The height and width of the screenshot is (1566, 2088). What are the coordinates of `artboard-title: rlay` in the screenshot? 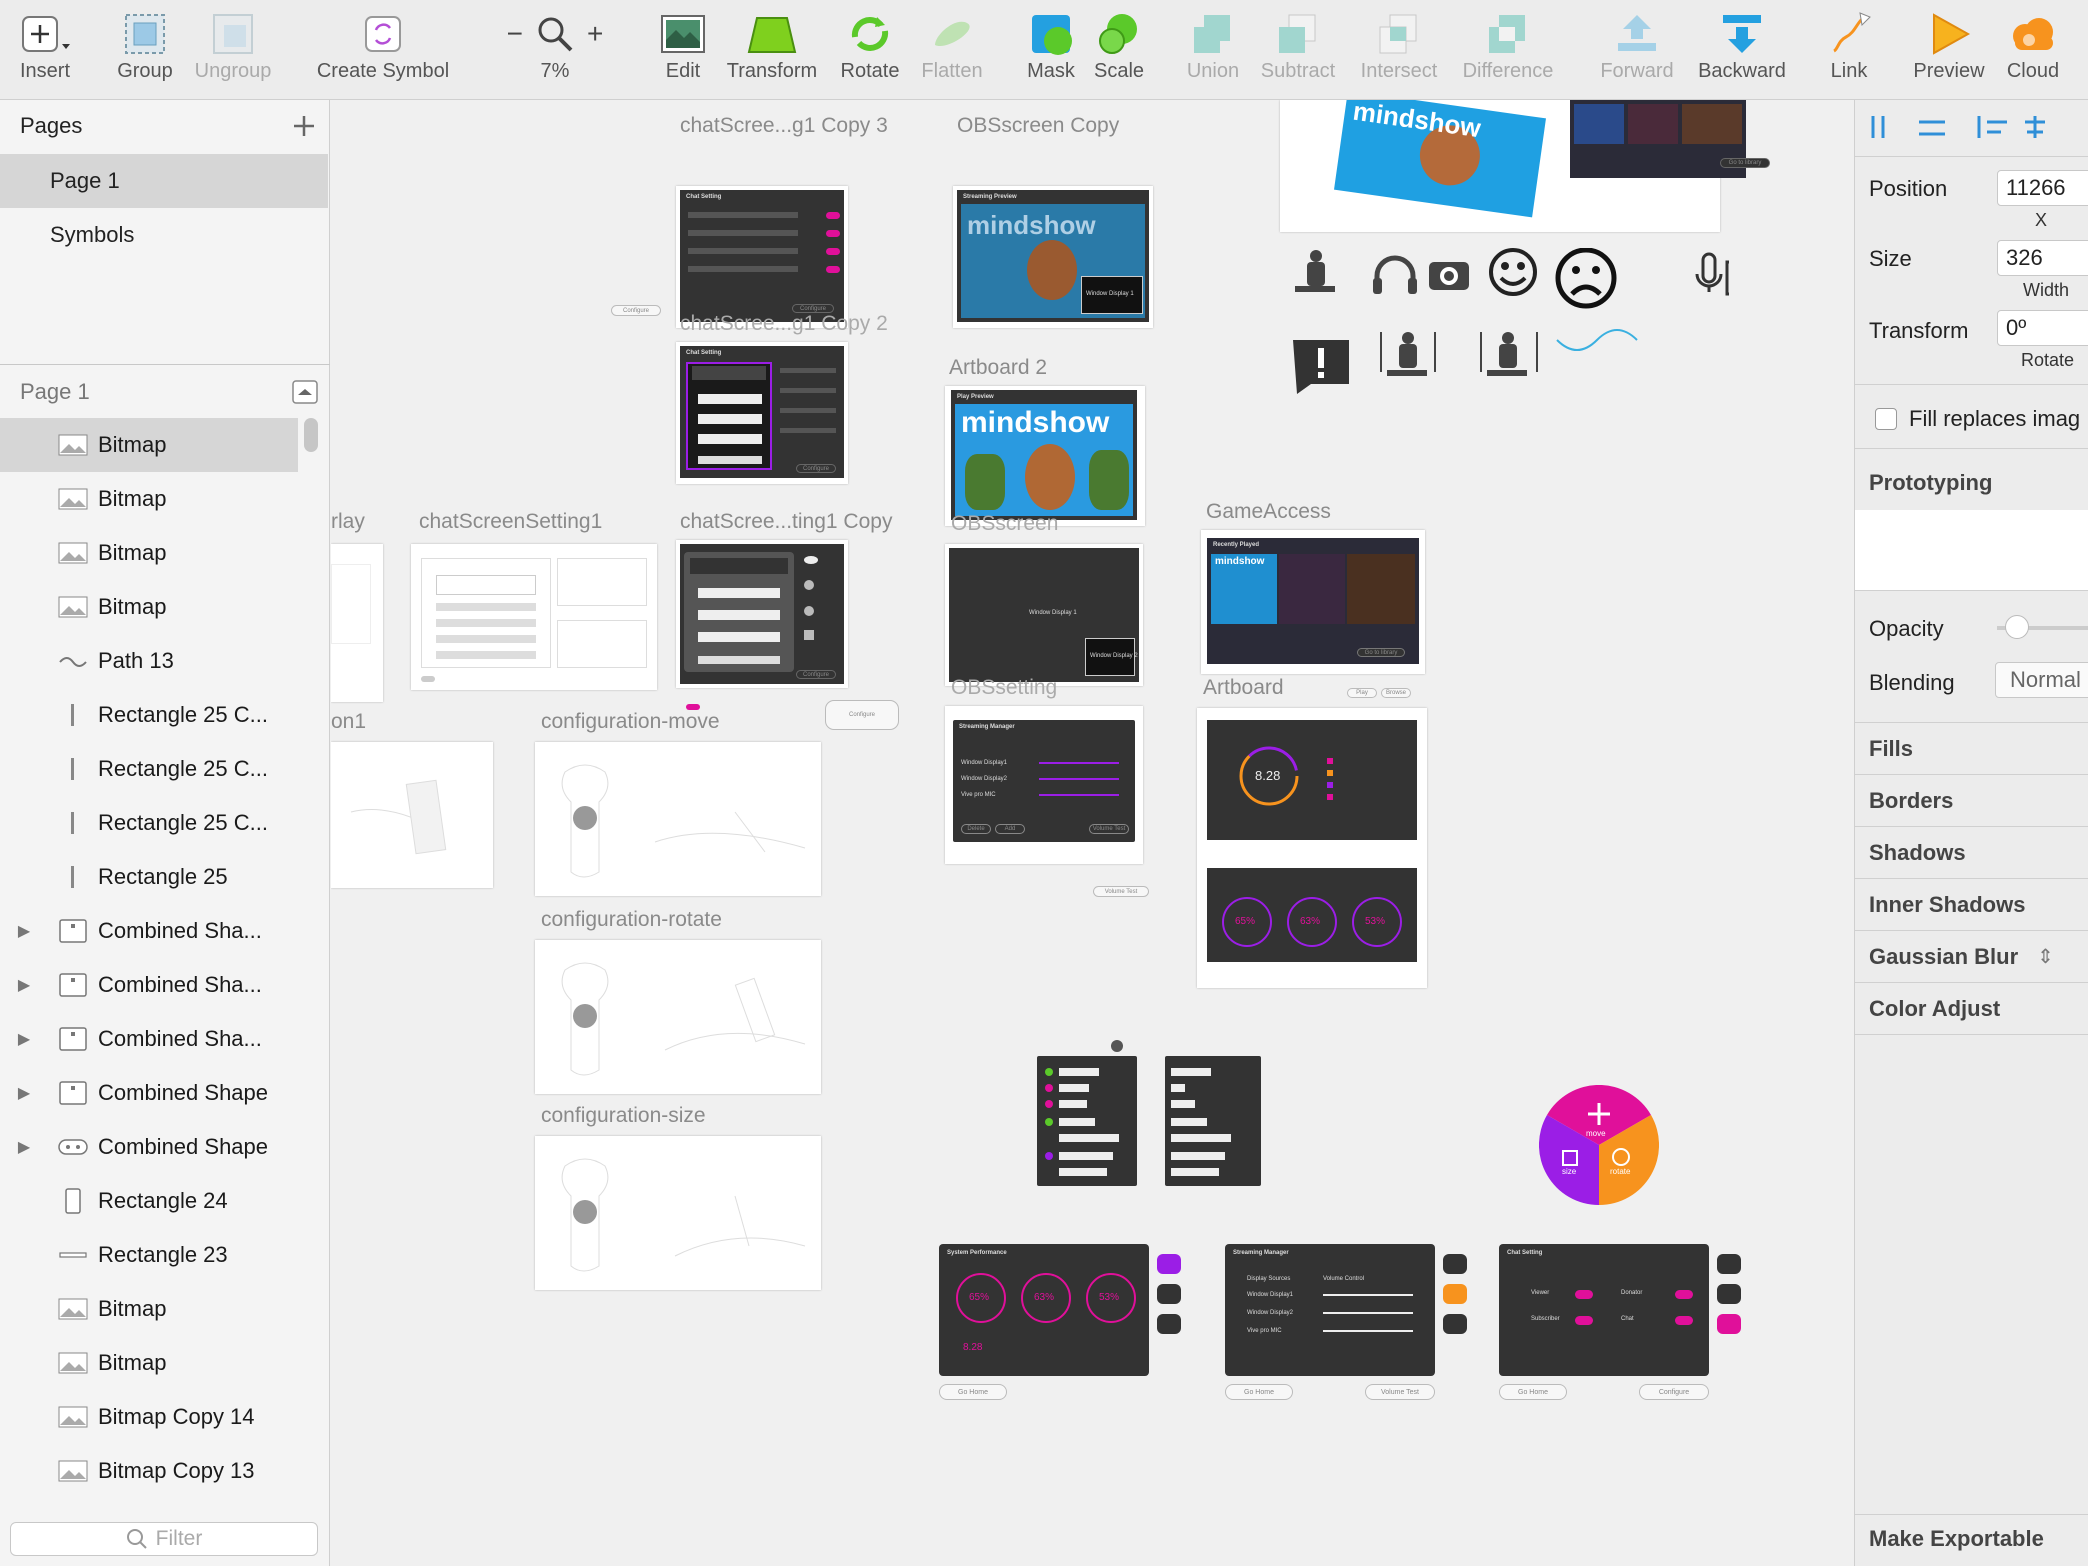 It's located at (348, 522).